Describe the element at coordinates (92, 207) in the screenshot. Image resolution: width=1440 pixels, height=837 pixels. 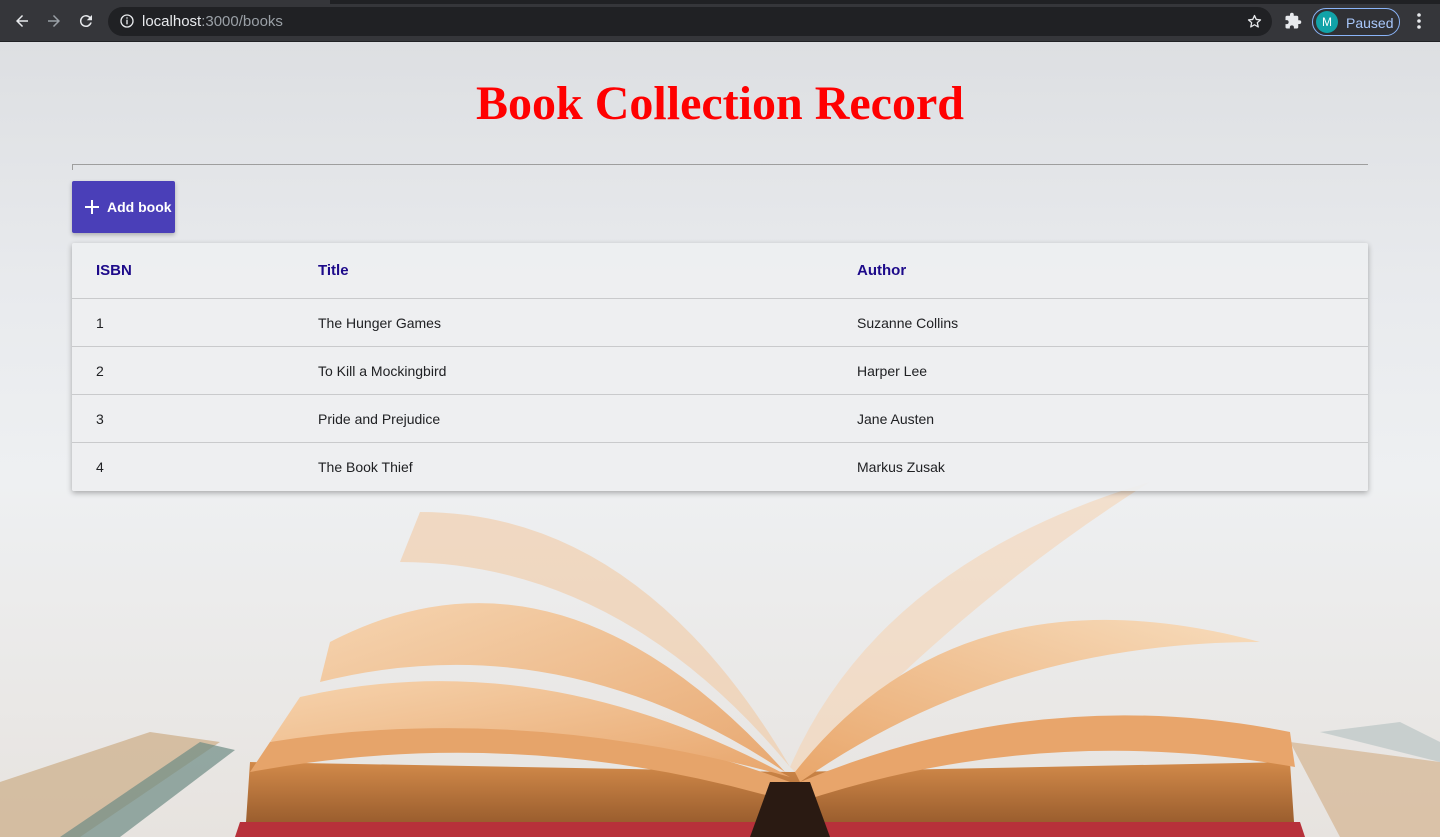
I see `plus-icon` at that location.